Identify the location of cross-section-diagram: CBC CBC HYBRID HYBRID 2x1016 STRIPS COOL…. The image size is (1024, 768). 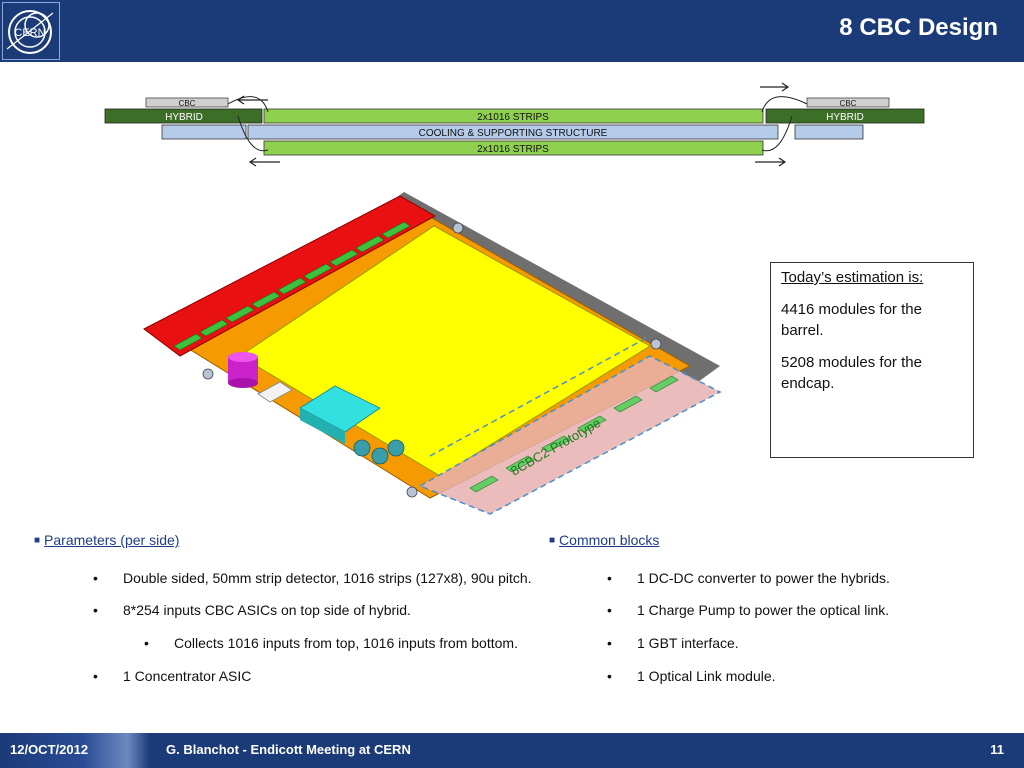
(514, 124).